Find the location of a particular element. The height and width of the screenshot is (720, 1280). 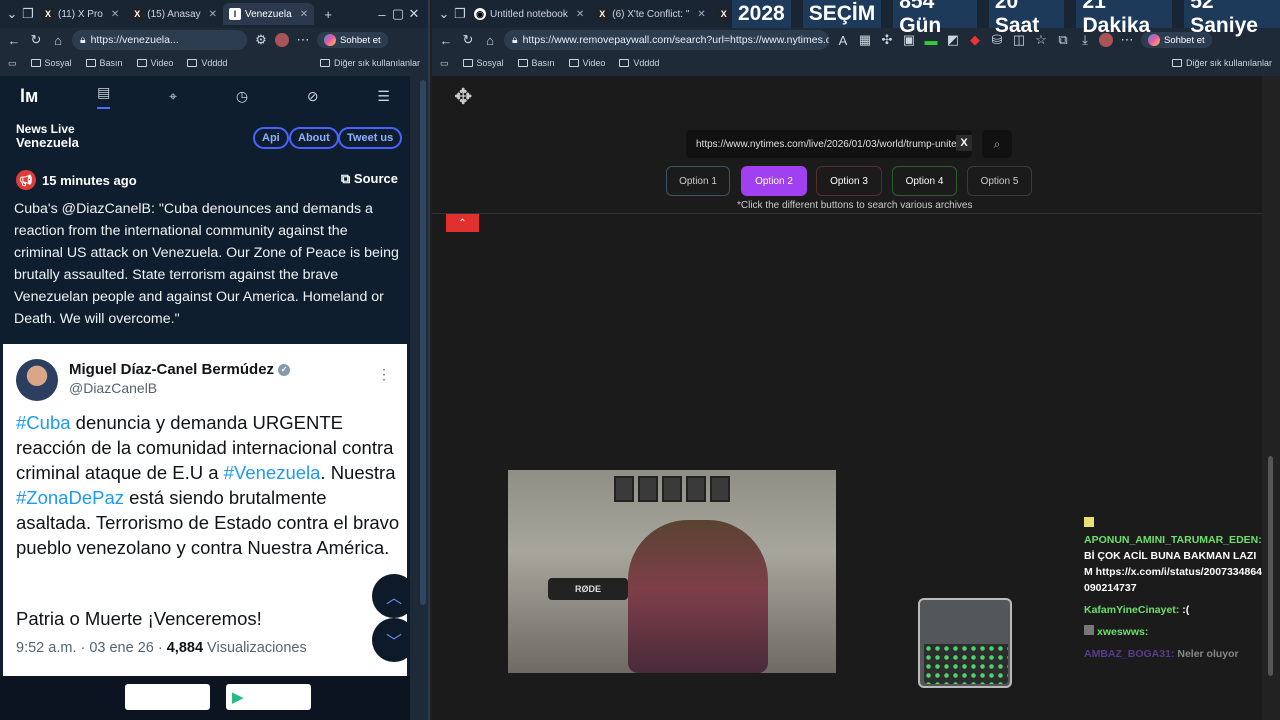

extensions-icon: ⚙ is located at coordinates (261, 40).